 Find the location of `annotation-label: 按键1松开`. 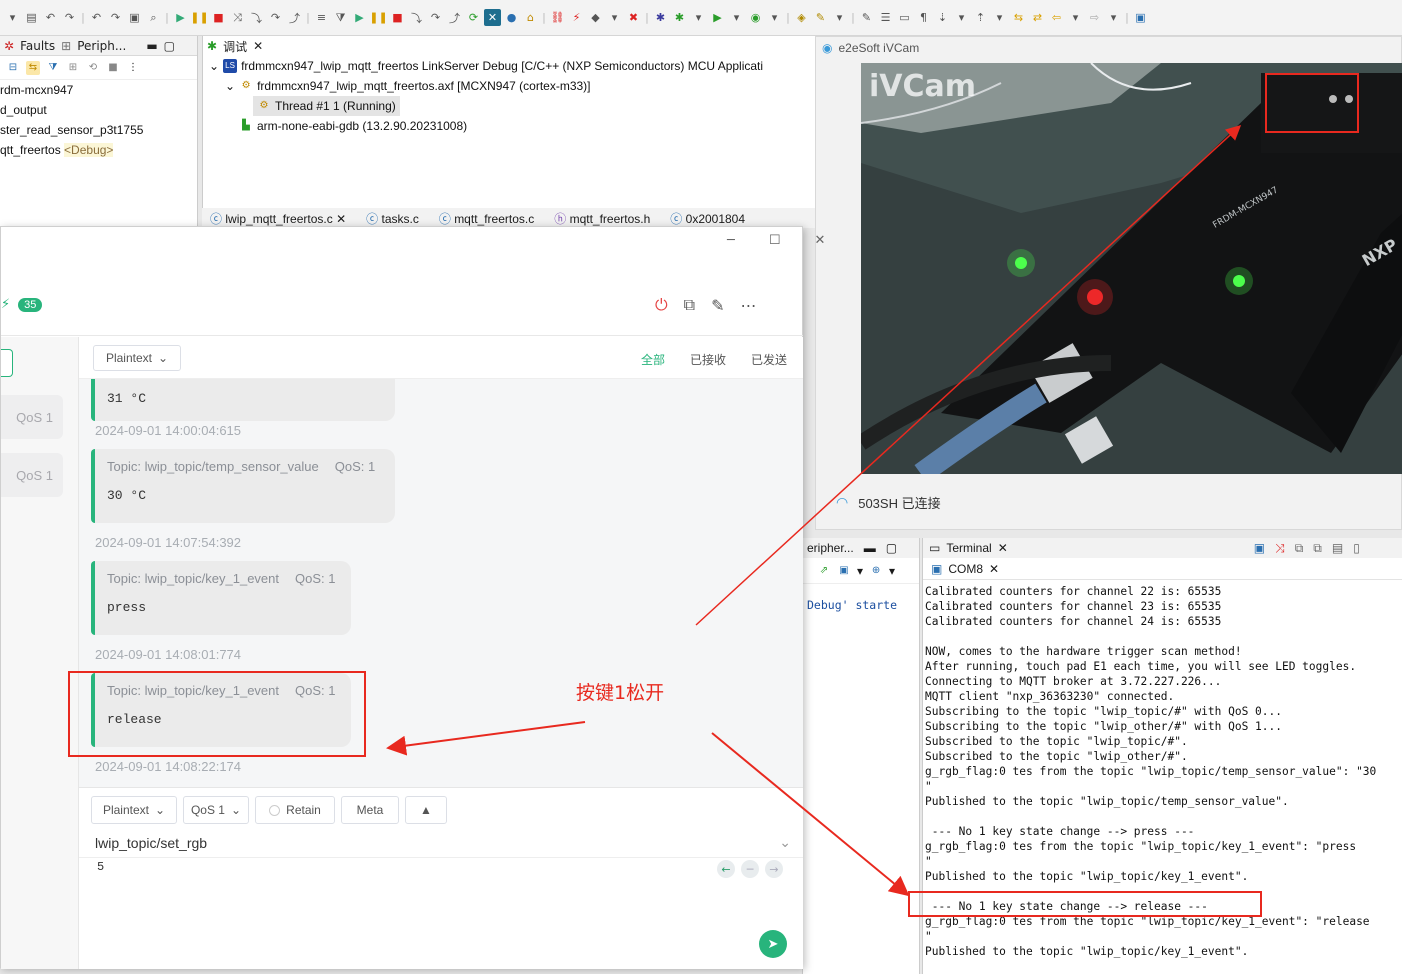

annotation-label: 按键1松开 is located at coordinates (620, 693).